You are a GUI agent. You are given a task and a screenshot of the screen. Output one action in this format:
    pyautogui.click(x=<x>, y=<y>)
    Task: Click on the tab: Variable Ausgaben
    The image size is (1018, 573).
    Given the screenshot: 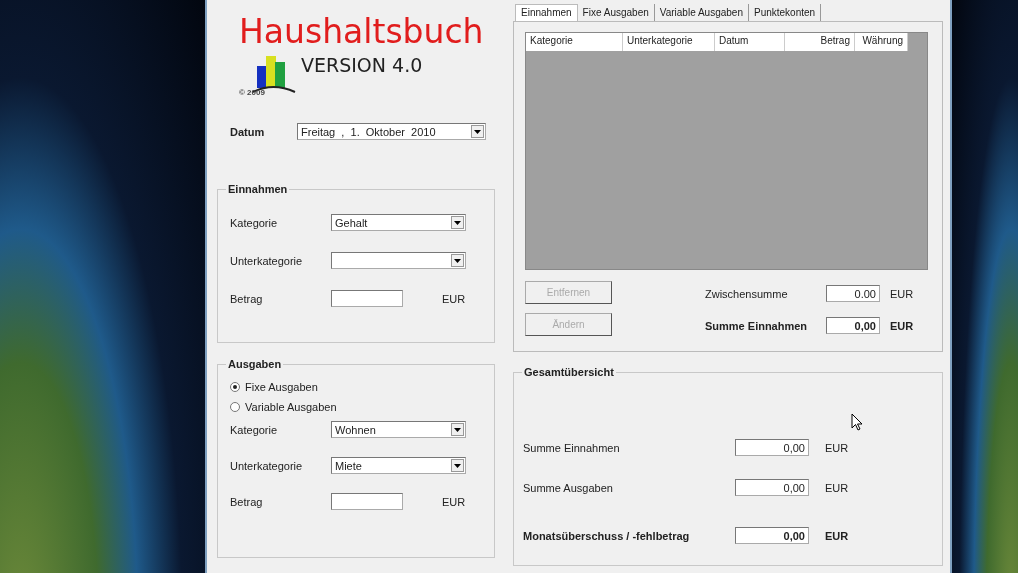 What is the action you would take?
    pyautogui.click(x=701, y=12)
    